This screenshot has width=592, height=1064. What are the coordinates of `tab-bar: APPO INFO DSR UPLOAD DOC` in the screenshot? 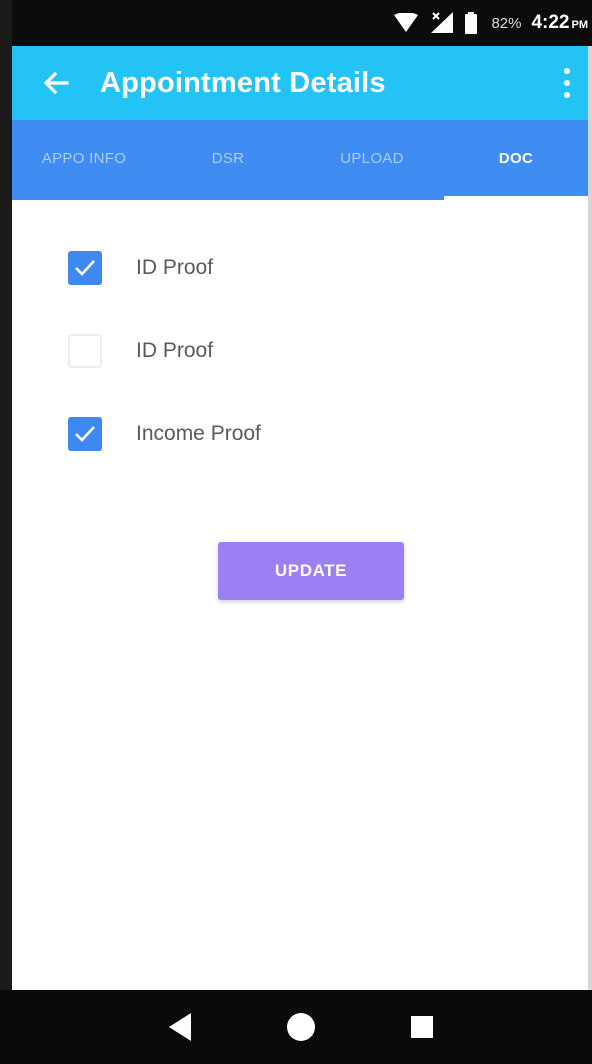 It's located at (300, 160).